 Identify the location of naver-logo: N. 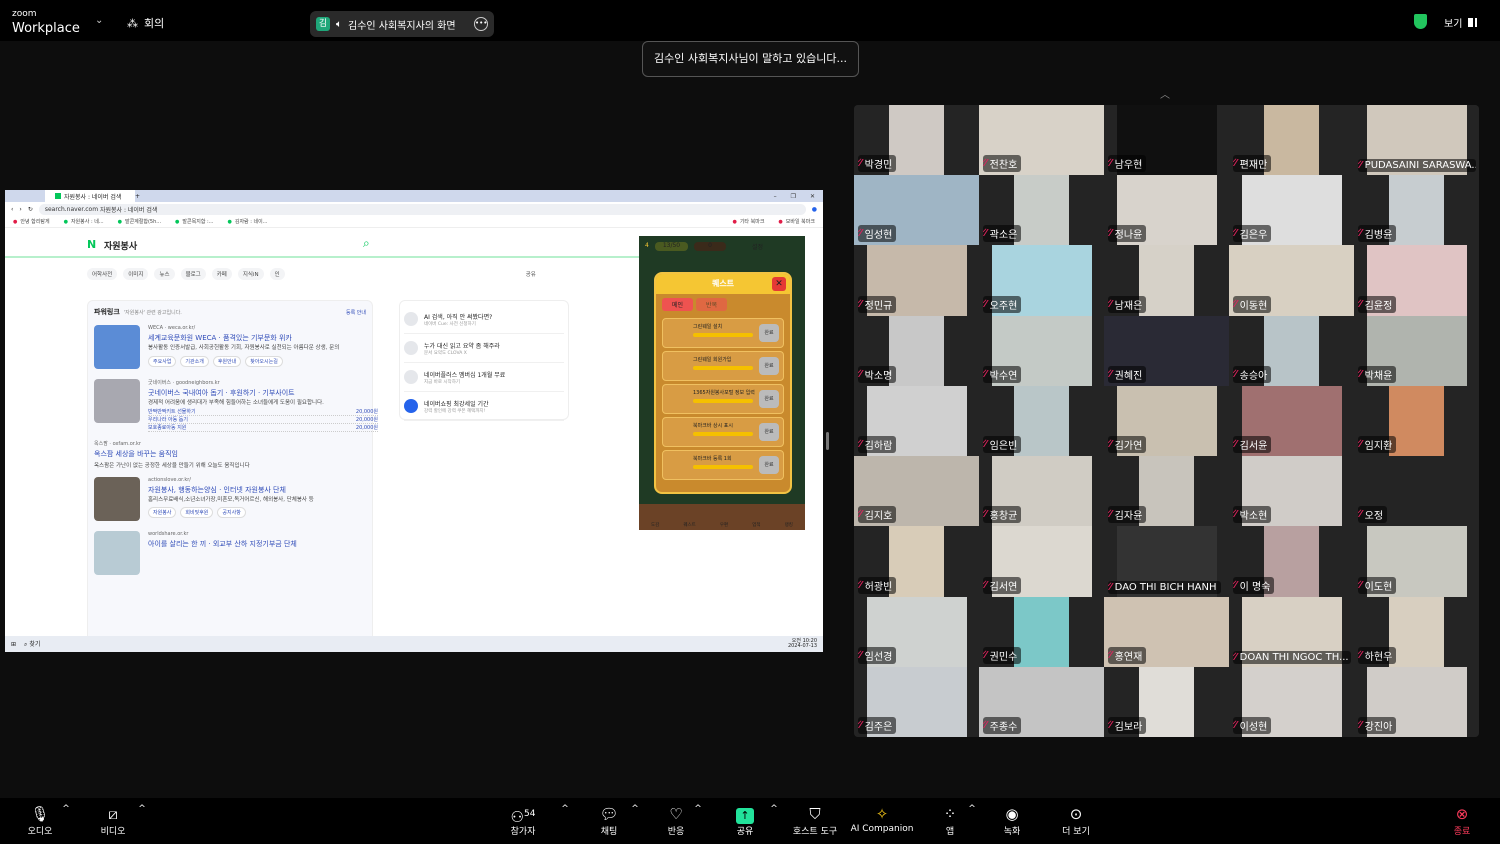
(91, 244).